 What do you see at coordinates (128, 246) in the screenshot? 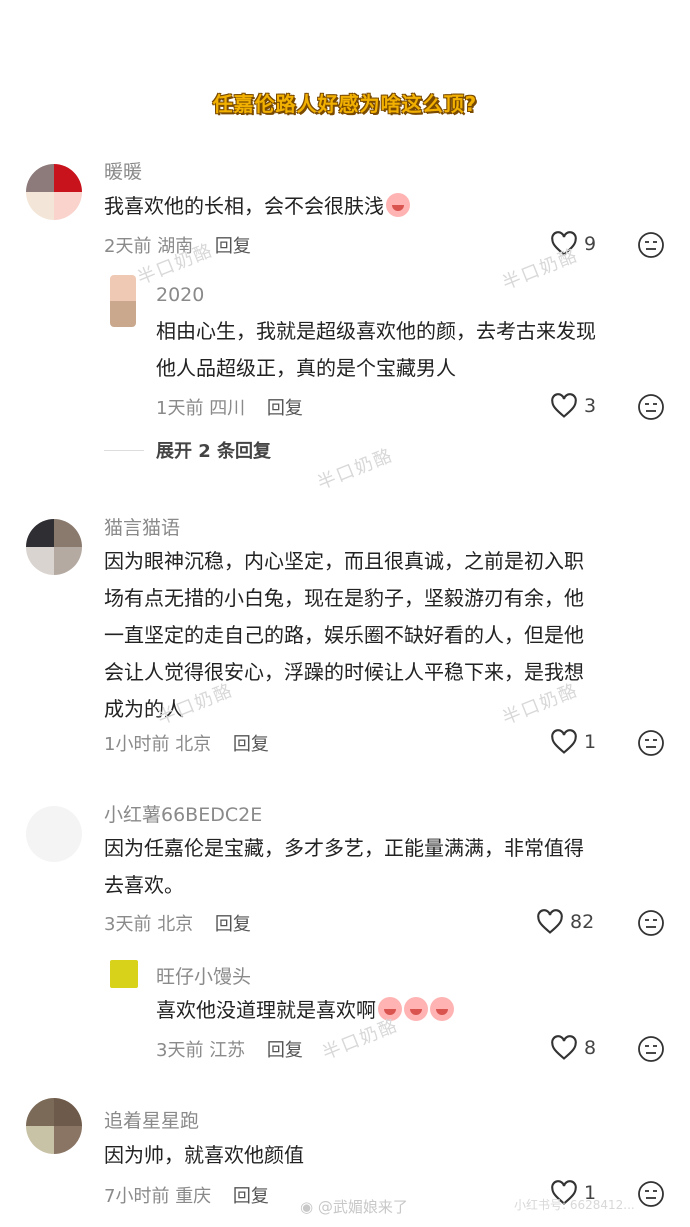
I see `comment-time: 2天前` at bounding box center [128, 246].